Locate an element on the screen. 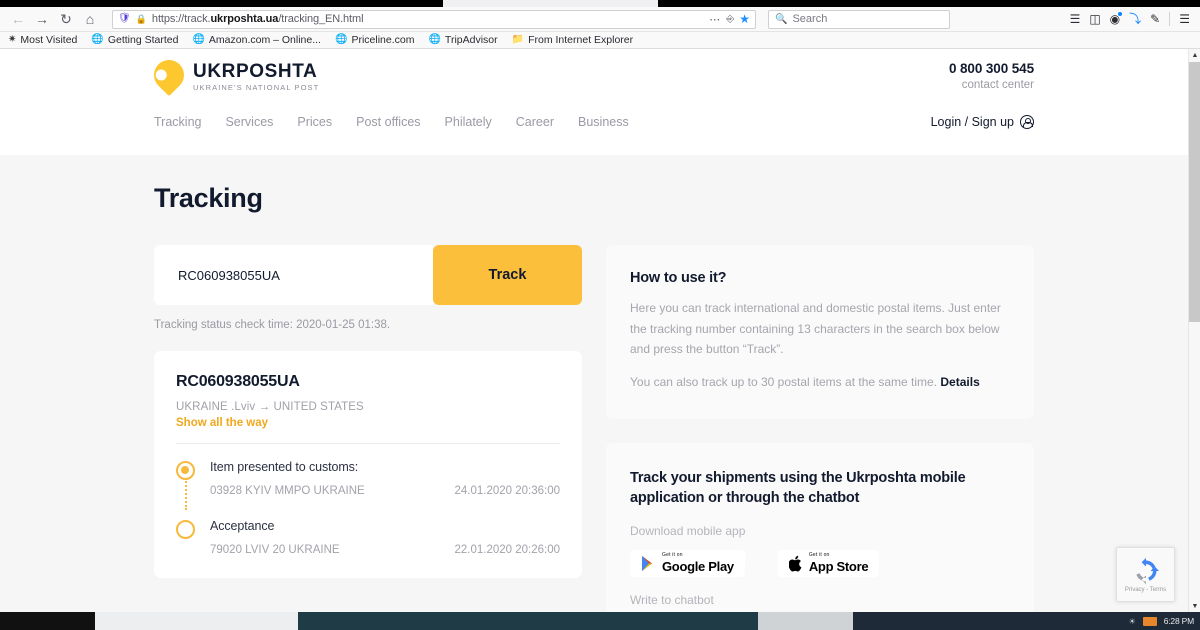 The width and height of the screenshot is (1200, 630). nav-item-career: Career is located at coordinates (535, 122).